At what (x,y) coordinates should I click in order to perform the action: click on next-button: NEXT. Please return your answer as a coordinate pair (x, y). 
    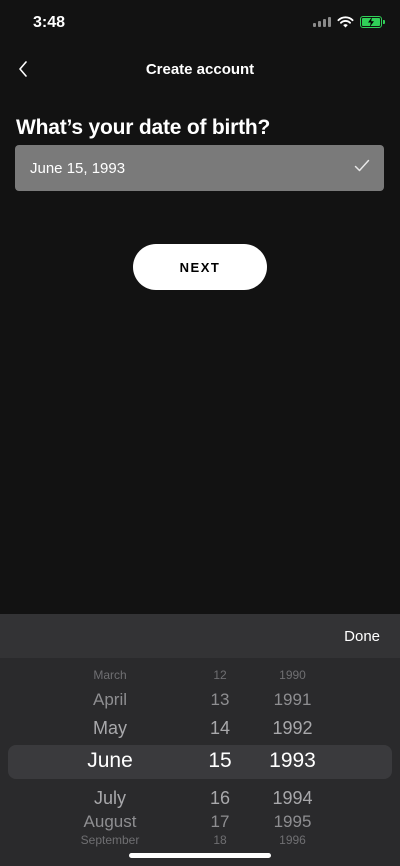
    Looking at the image, I should click on (200, 267).